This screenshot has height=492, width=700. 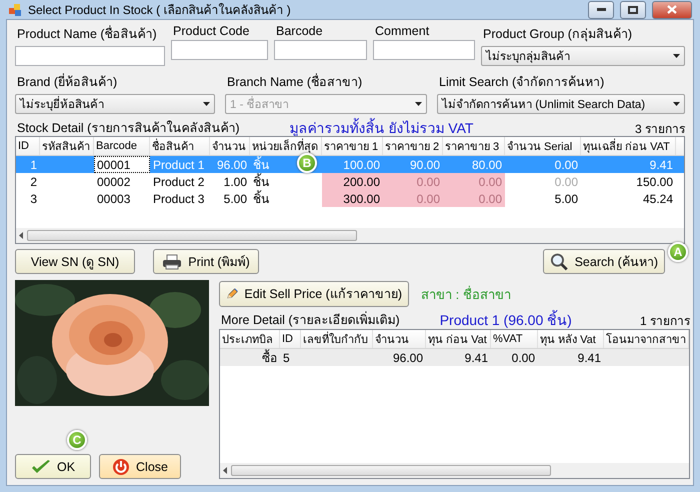 What do you see at coordinates (128, 128) in the screenshot?
I see `section-label: Stock Detail (รายการสินค้าในคลังสินค้า)` at bounding box center [128, 128].